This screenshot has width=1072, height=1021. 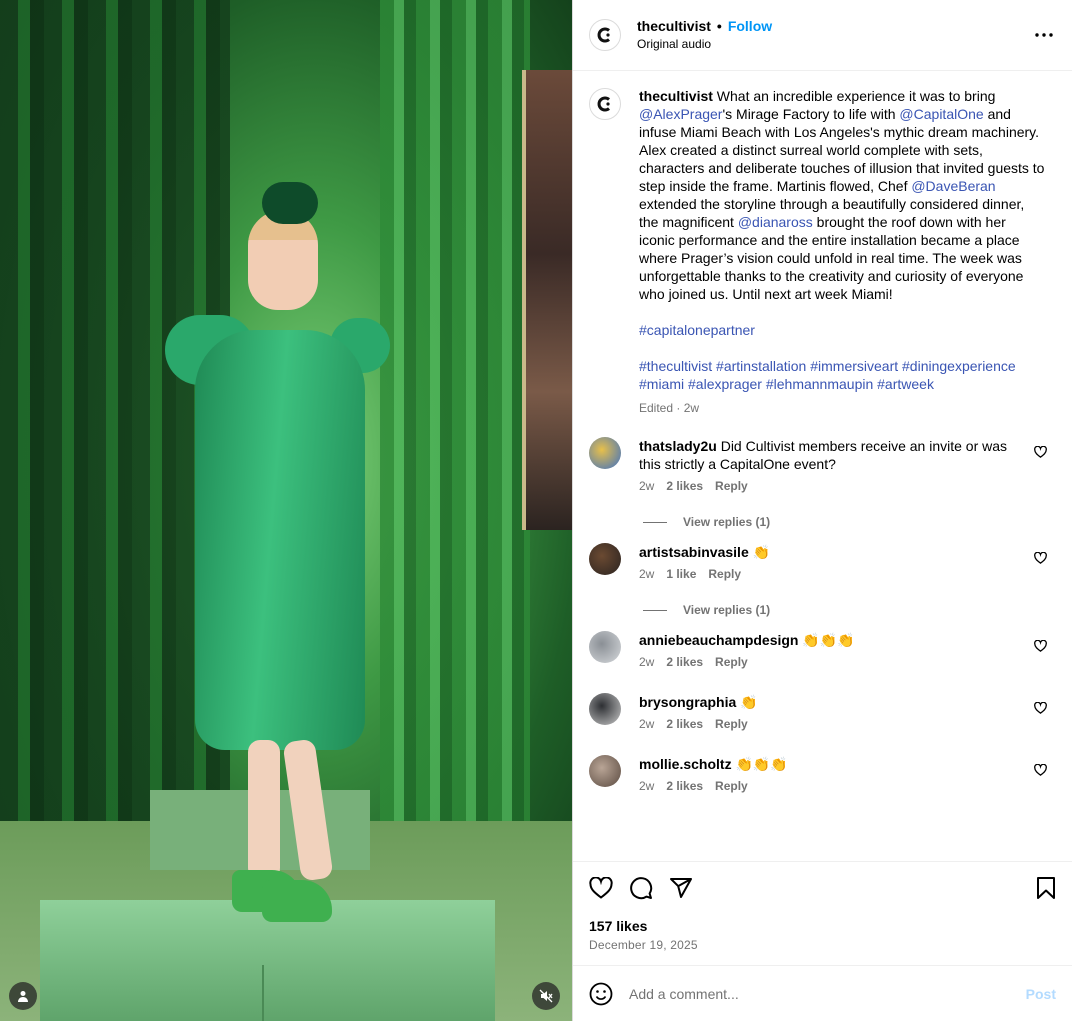 I want to click on hashtag: #artweek, so click(x=905, y=384).